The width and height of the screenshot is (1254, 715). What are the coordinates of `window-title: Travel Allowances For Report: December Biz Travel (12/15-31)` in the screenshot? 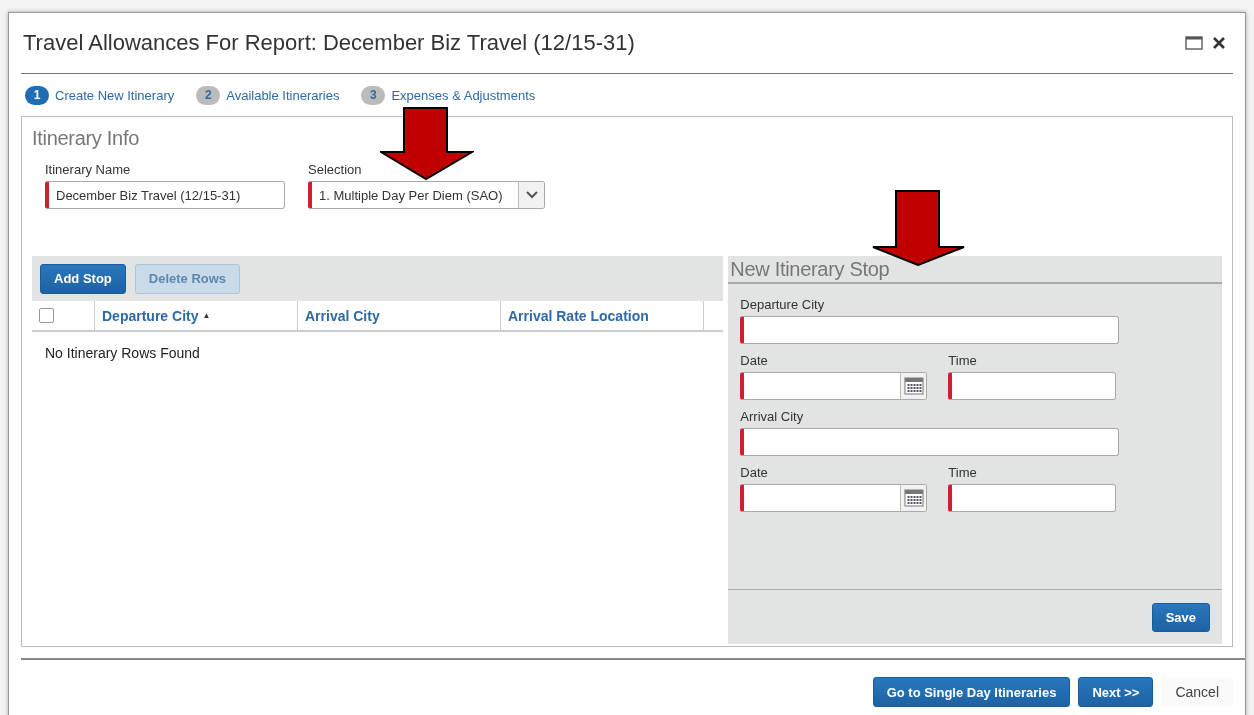 It's located at (329, 43).